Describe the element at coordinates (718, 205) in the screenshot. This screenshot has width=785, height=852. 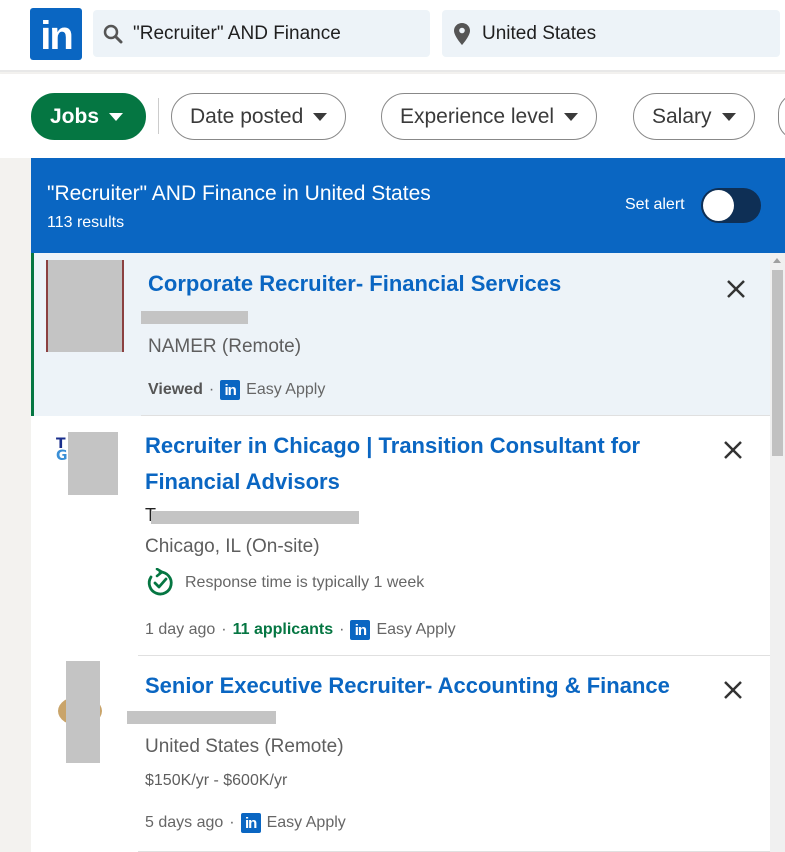
I see `toggle-knob` at that location.